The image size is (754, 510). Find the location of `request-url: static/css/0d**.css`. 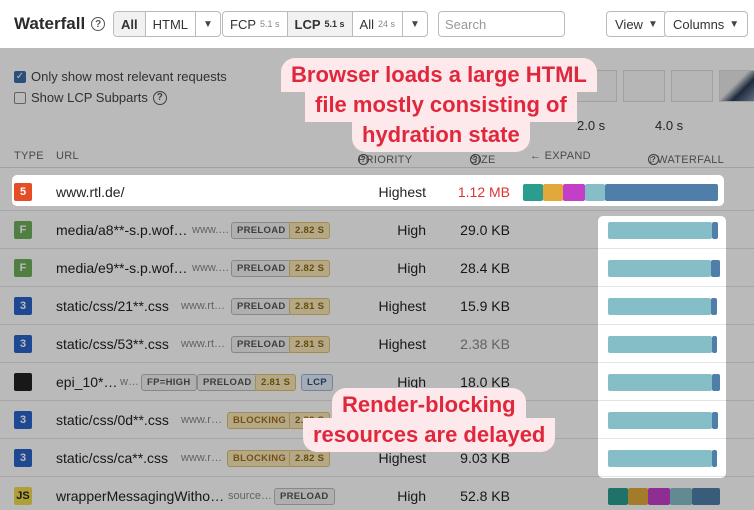

request-url: static/css/0d**.css is located at coordinates (112, 420).